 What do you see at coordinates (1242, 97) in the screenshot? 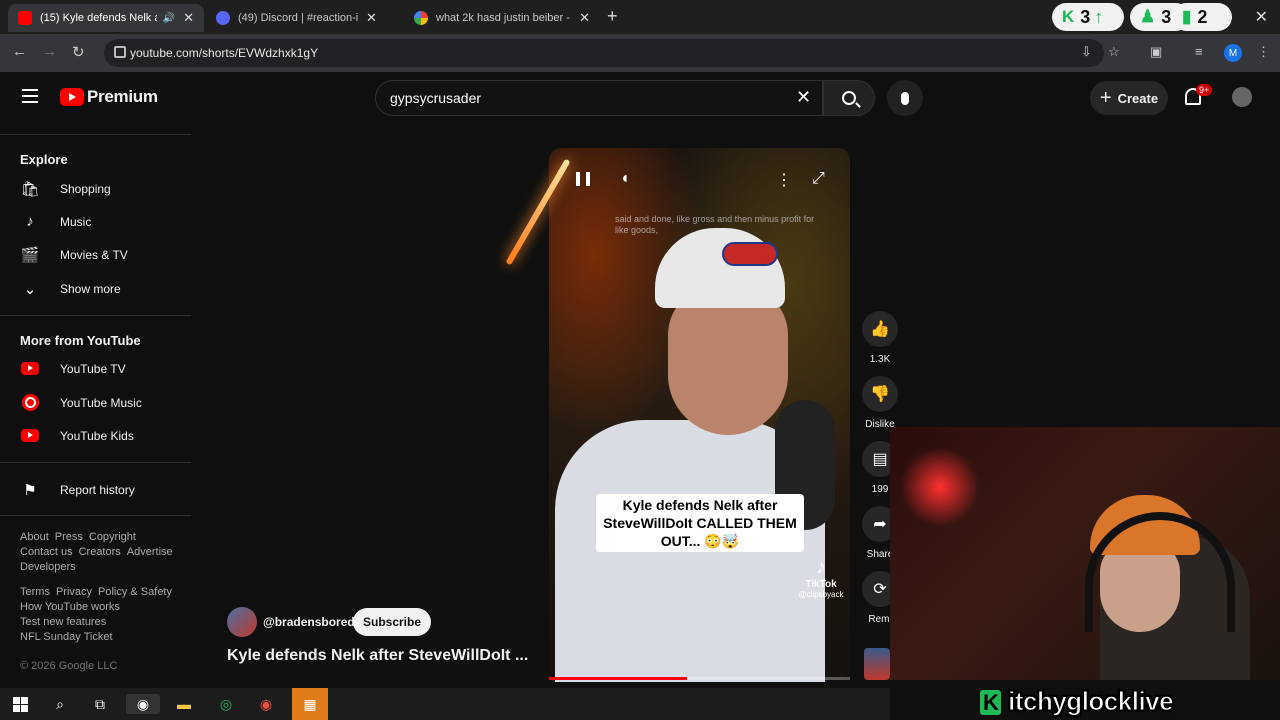
I see `account-avatar` at bounding box center [1242, 97].